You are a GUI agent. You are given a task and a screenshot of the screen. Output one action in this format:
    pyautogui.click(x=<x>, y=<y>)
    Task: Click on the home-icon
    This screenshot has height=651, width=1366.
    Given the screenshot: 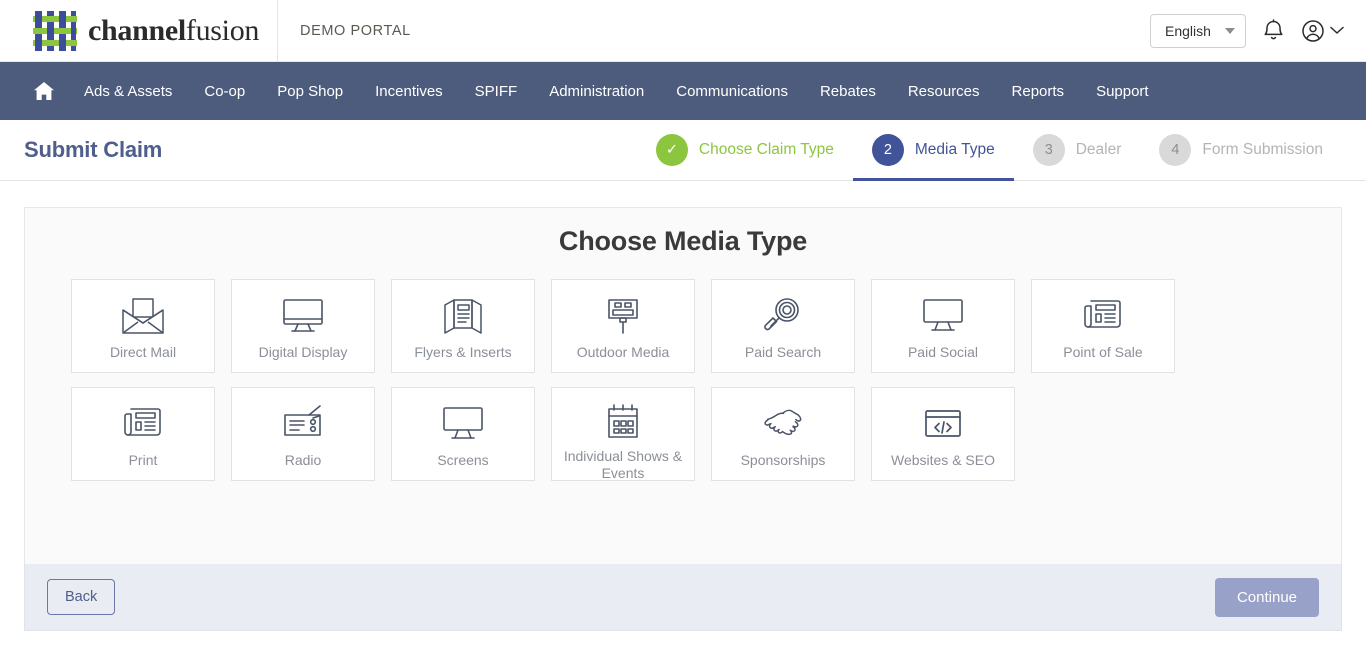 What is the action you would take?
    pyautogui.click(x=44, y=91)
    